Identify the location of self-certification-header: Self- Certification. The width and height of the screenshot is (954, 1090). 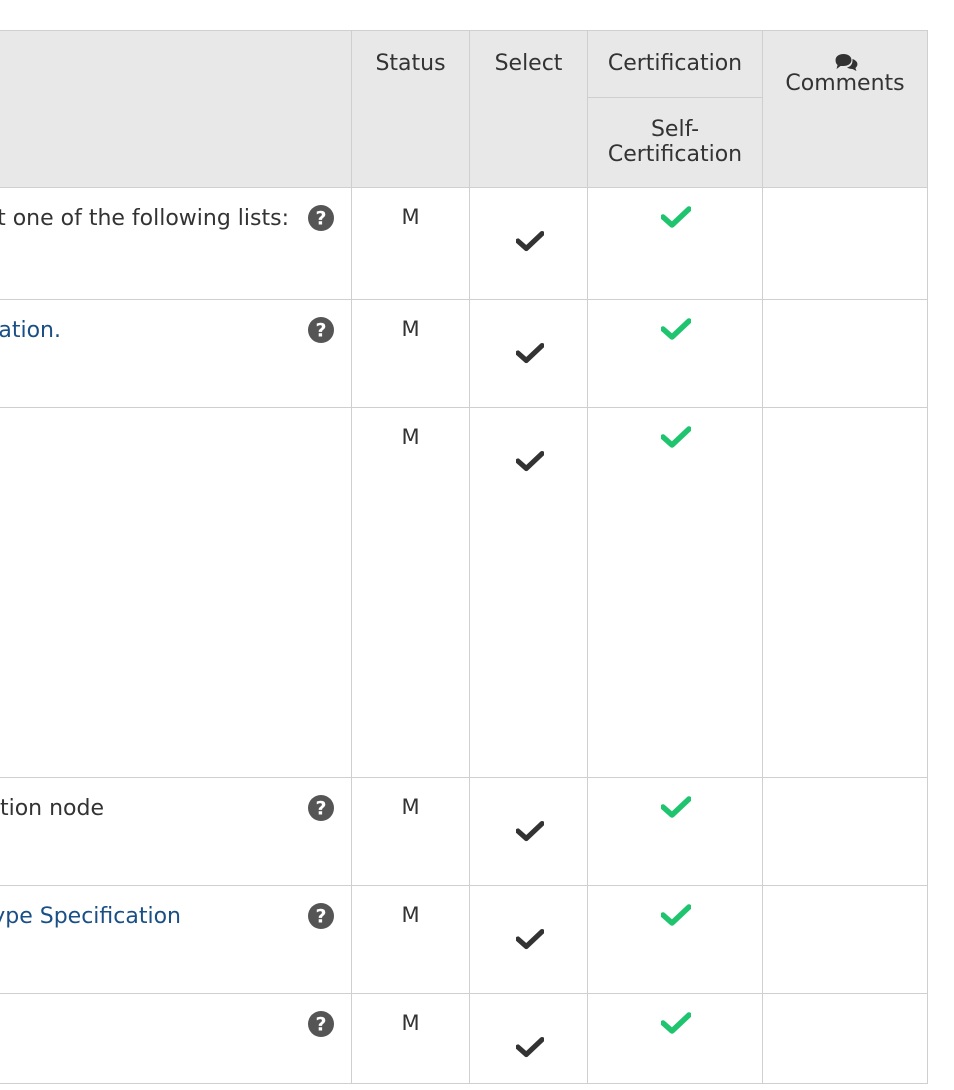
(675, 142).